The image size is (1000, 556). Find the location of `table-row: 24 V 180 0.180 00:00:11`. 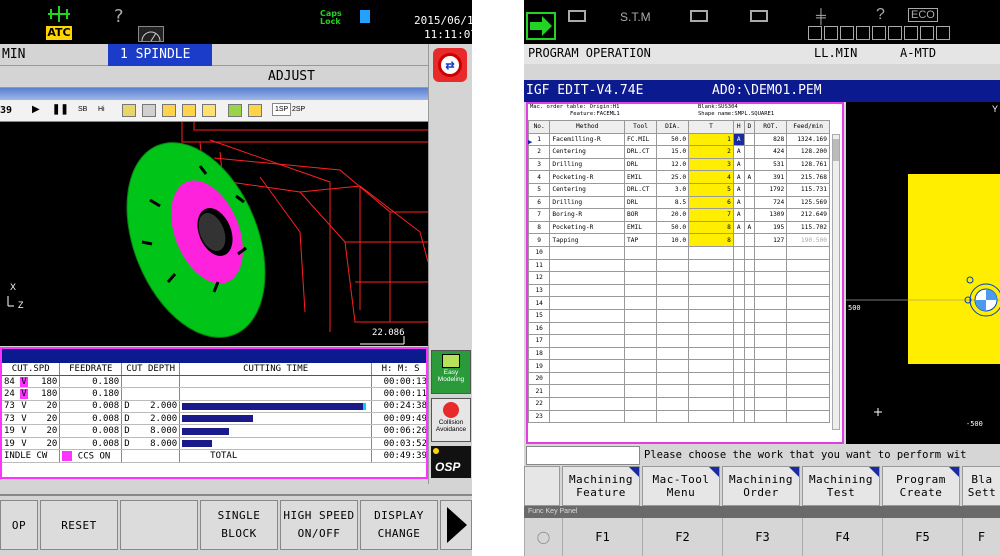

table-row: 24 V 180 0.180 00:00:11 is located at coordinates (214, 394).